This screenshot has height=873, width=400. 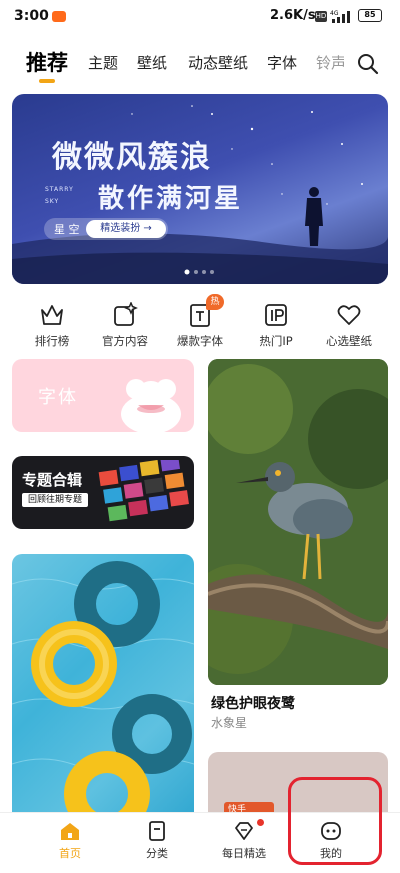 What do you see at coordinates (55, 500) in the screenshot?
I see `topic-card-subtitle: 回顾往期专题` at bounding box center [55, 500].